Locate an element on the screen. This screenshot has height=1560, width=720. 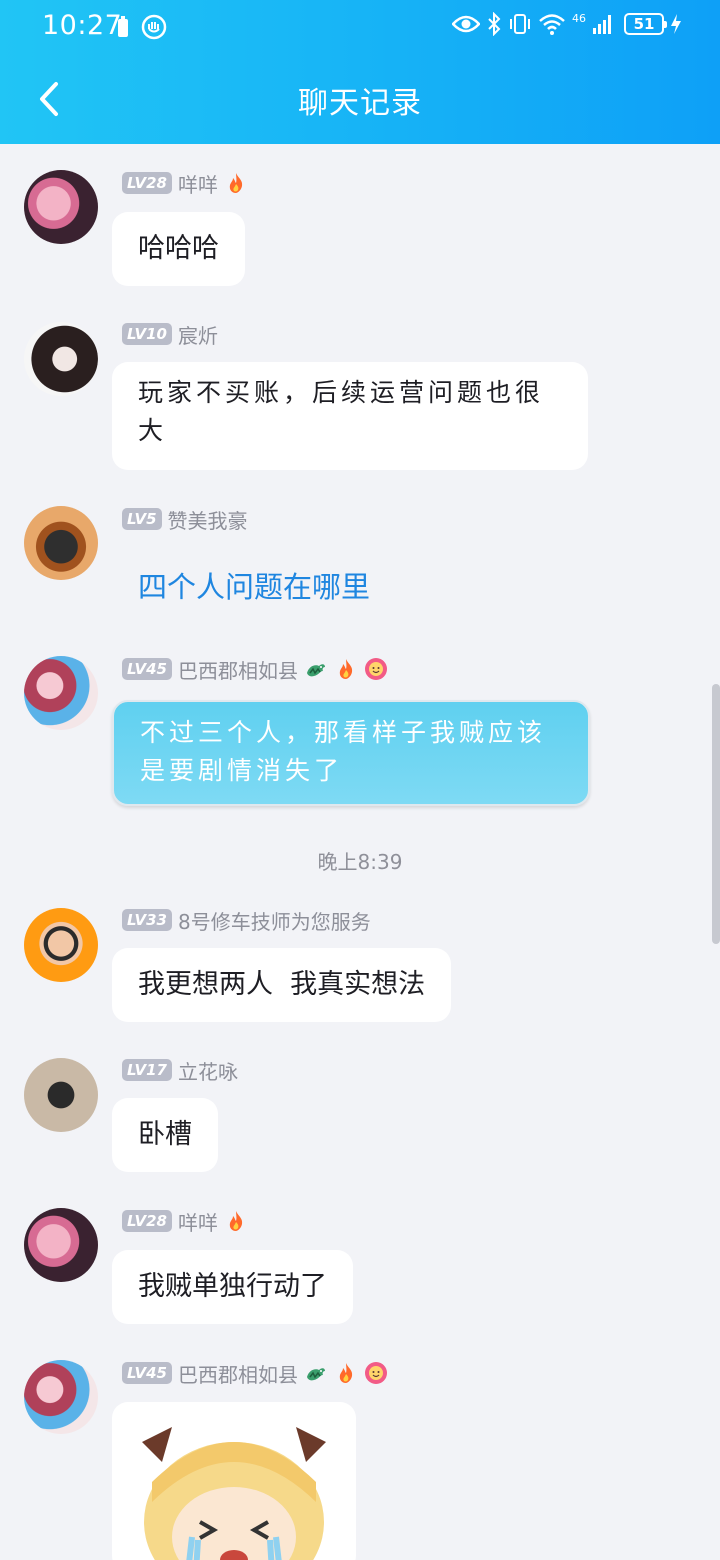
status-bar: 10:27 46 51 is located at coordinates (360, 28).